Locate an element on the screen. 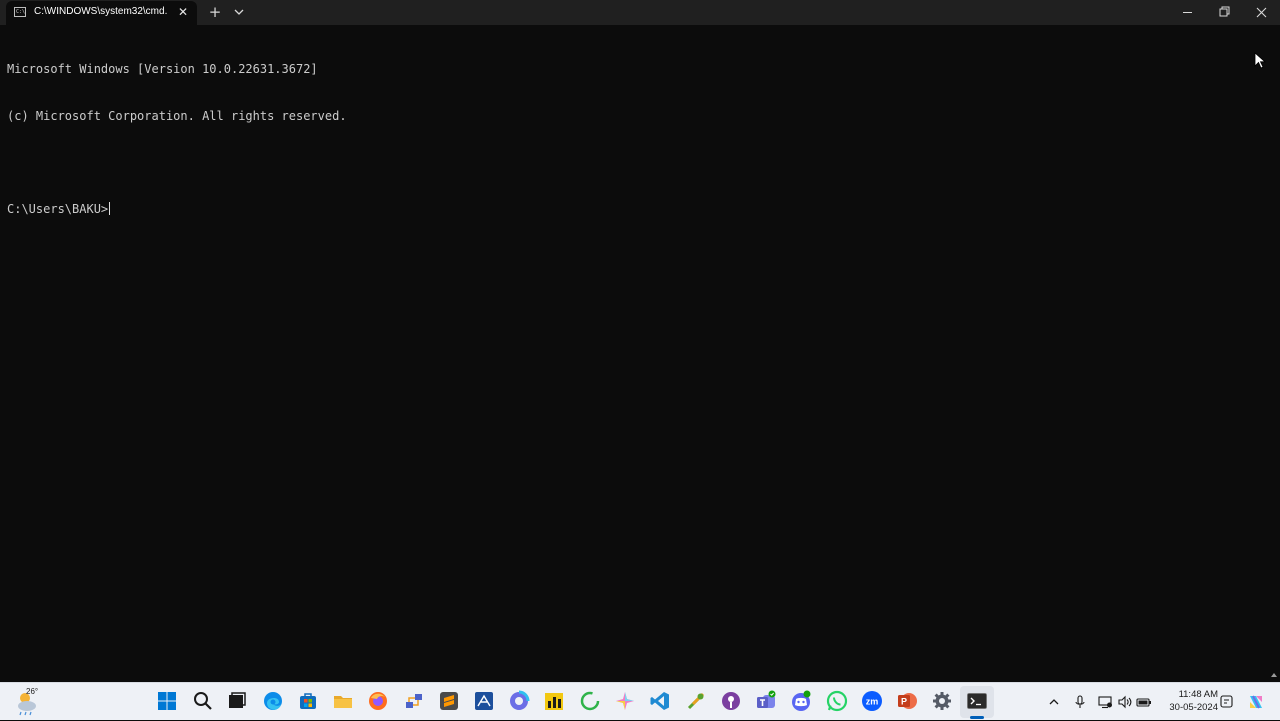 This screenshot has width=1280, height=721. close-tab-button: ✕ is located at coordinates (183, 12).